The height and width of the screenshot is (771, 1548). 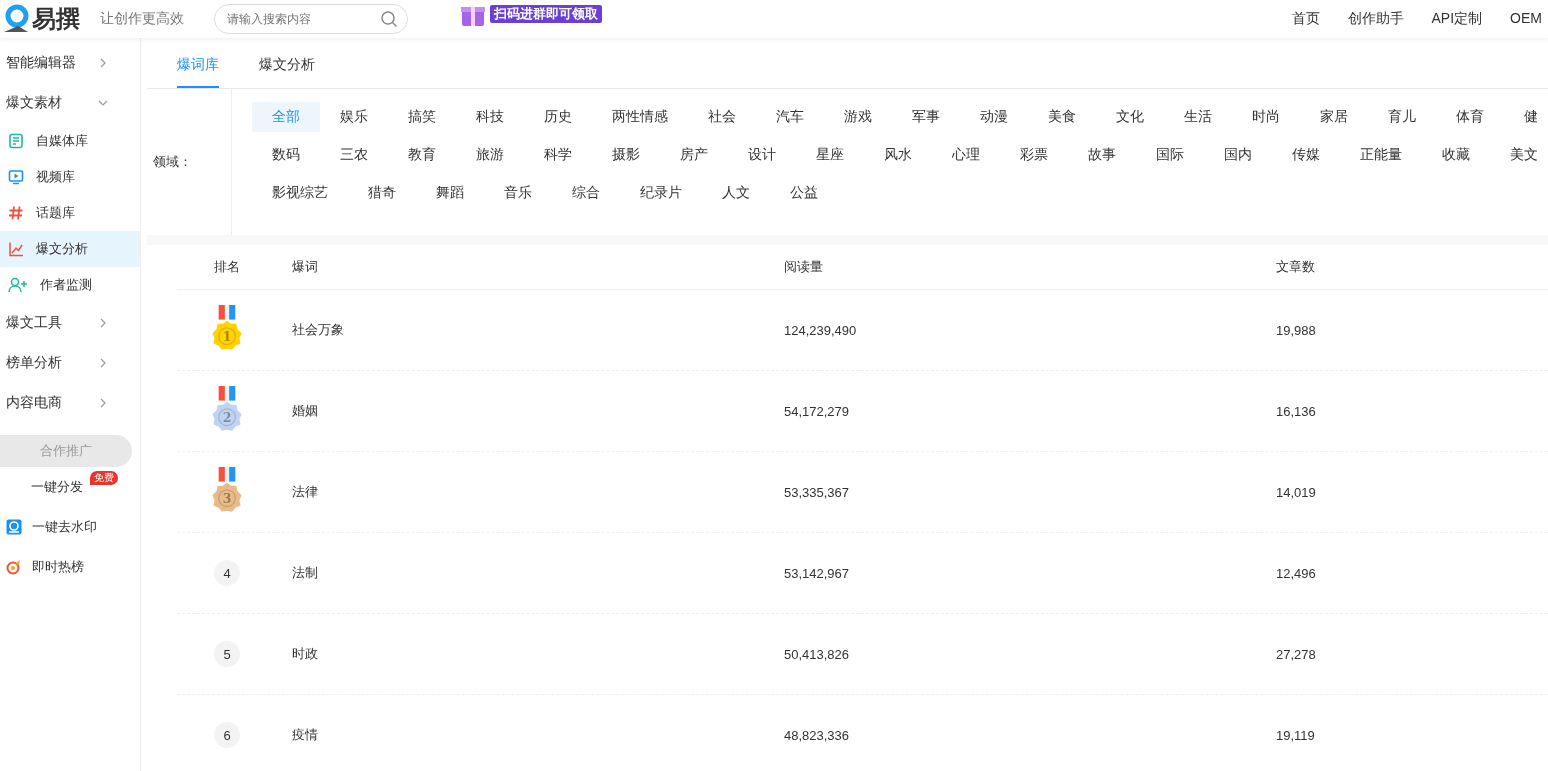 What do you see at coordinates (16, 19) in the screenshot?
I see `logo-icon` at bounding box center [16, 19].